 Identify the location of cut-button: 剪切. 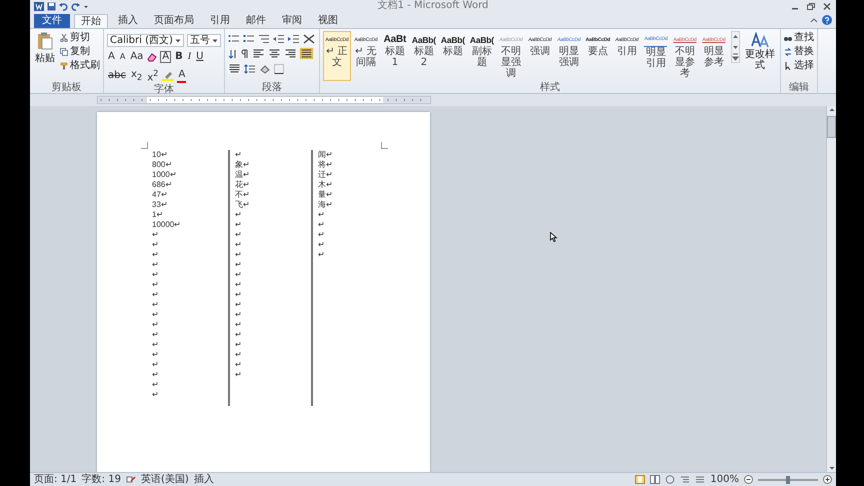
(80, 37).